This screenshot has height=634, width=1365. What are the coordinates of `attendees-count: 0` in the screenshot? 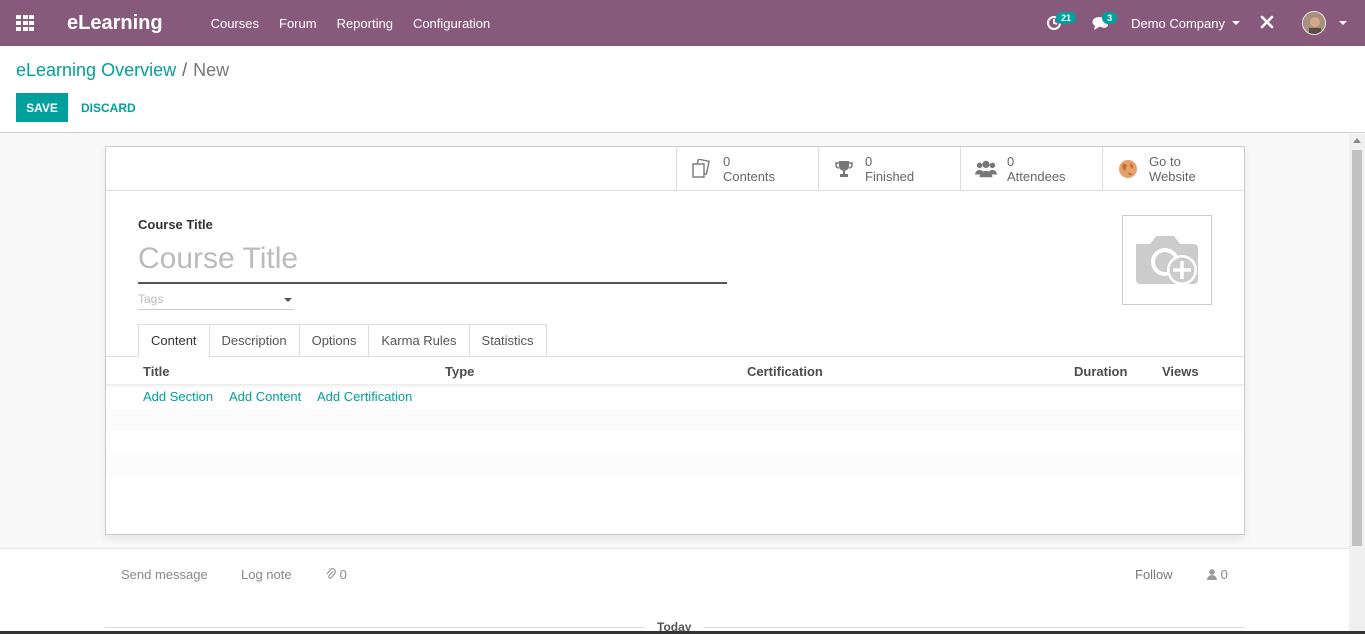 It's located at (1011, 161).